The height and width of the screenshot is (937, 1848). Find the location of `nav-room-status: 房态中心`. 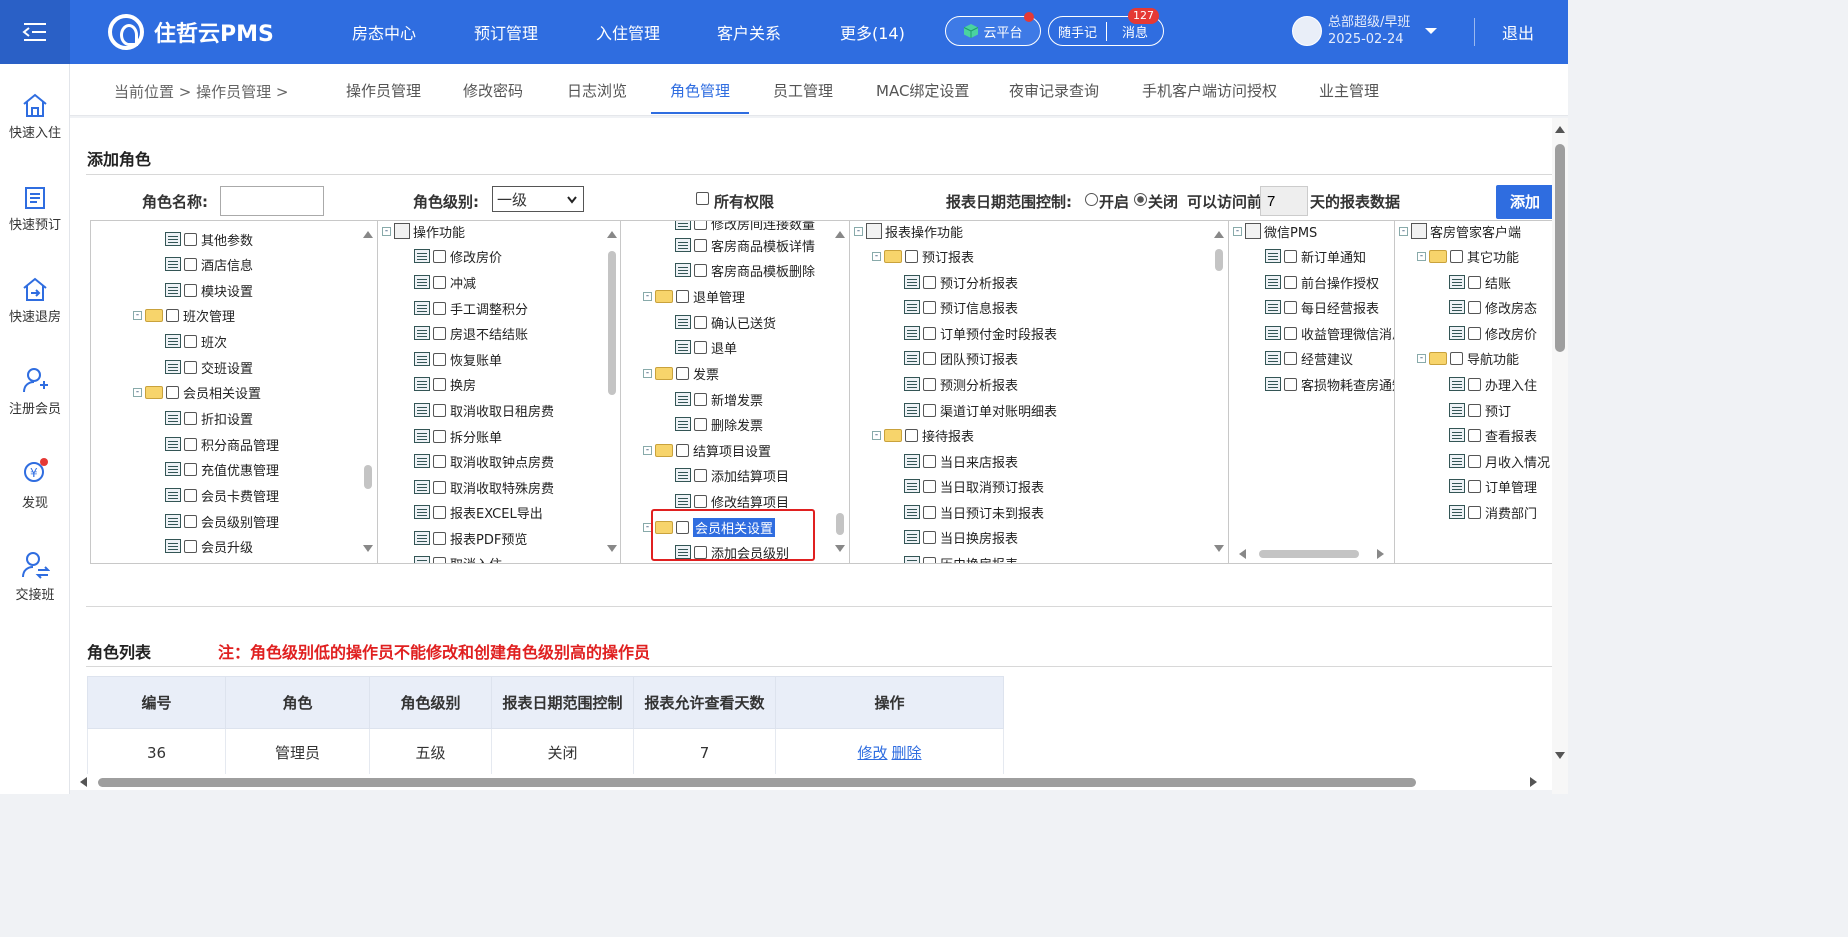

nav-room-status: 房态中心 is located at coordinates (384, 32).